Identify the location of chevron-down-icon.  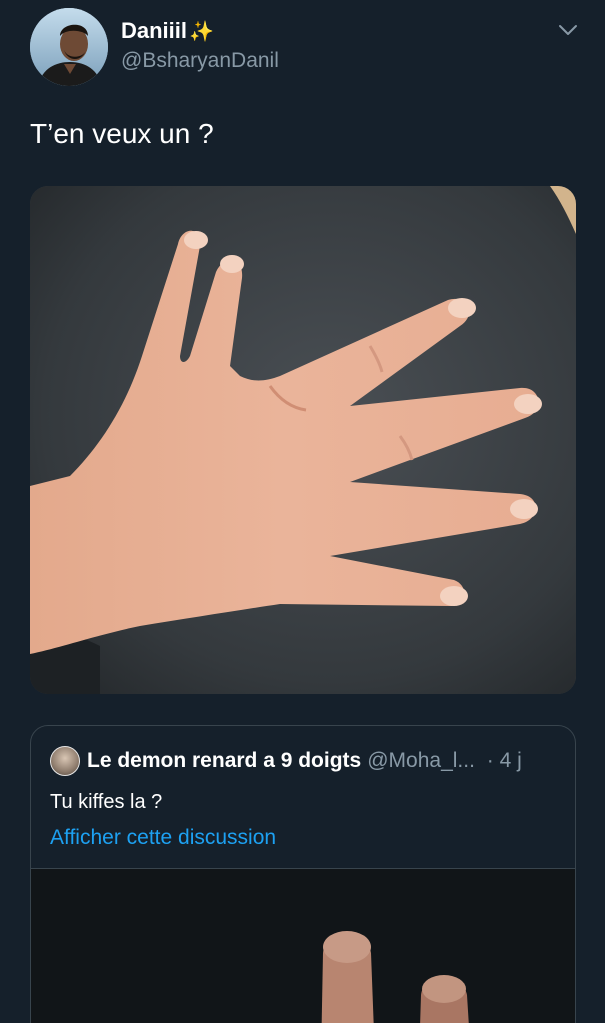
(568, 30).